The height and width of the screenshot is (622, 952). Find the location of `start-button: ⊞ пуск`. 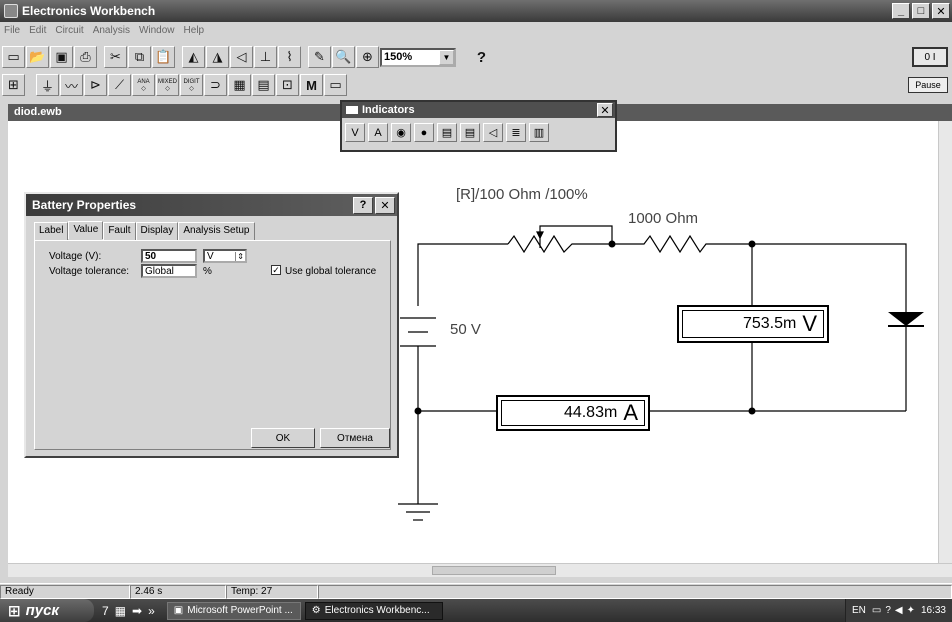

start-button: ⊞ пуск is located at coordinates (47, 610).